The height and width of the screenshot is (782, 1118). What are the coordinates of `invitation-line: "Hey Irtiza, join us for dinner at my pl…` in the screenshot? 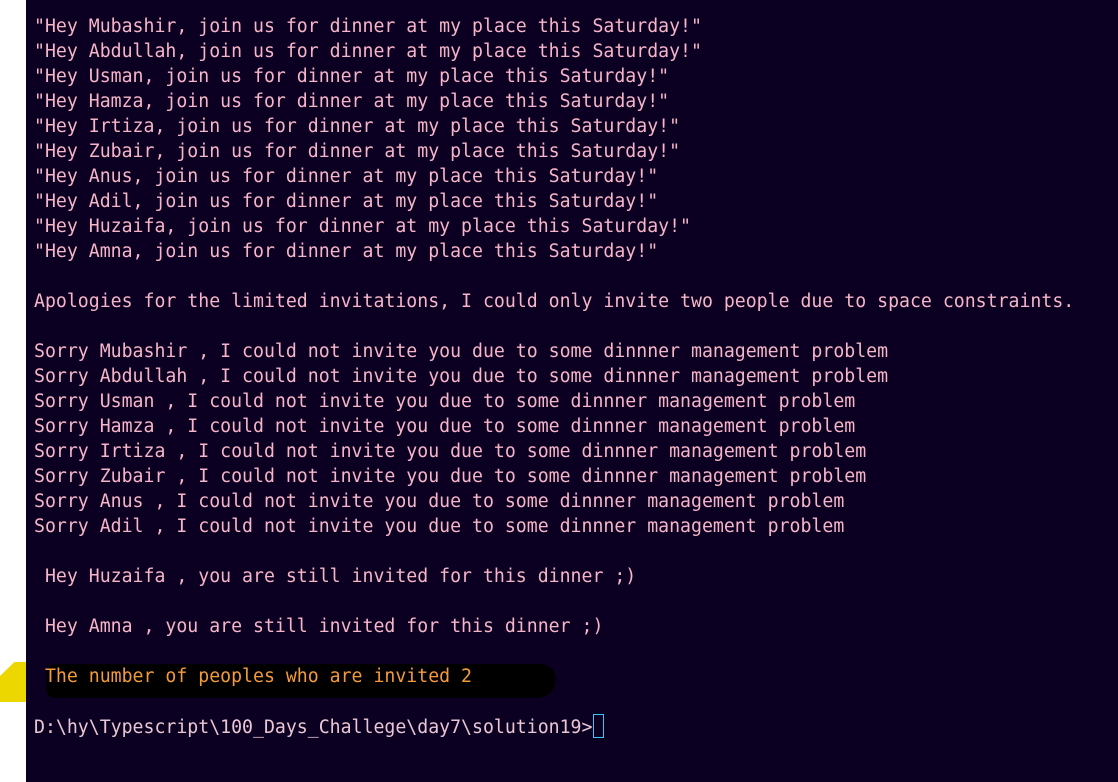 It's located at (357, 126).